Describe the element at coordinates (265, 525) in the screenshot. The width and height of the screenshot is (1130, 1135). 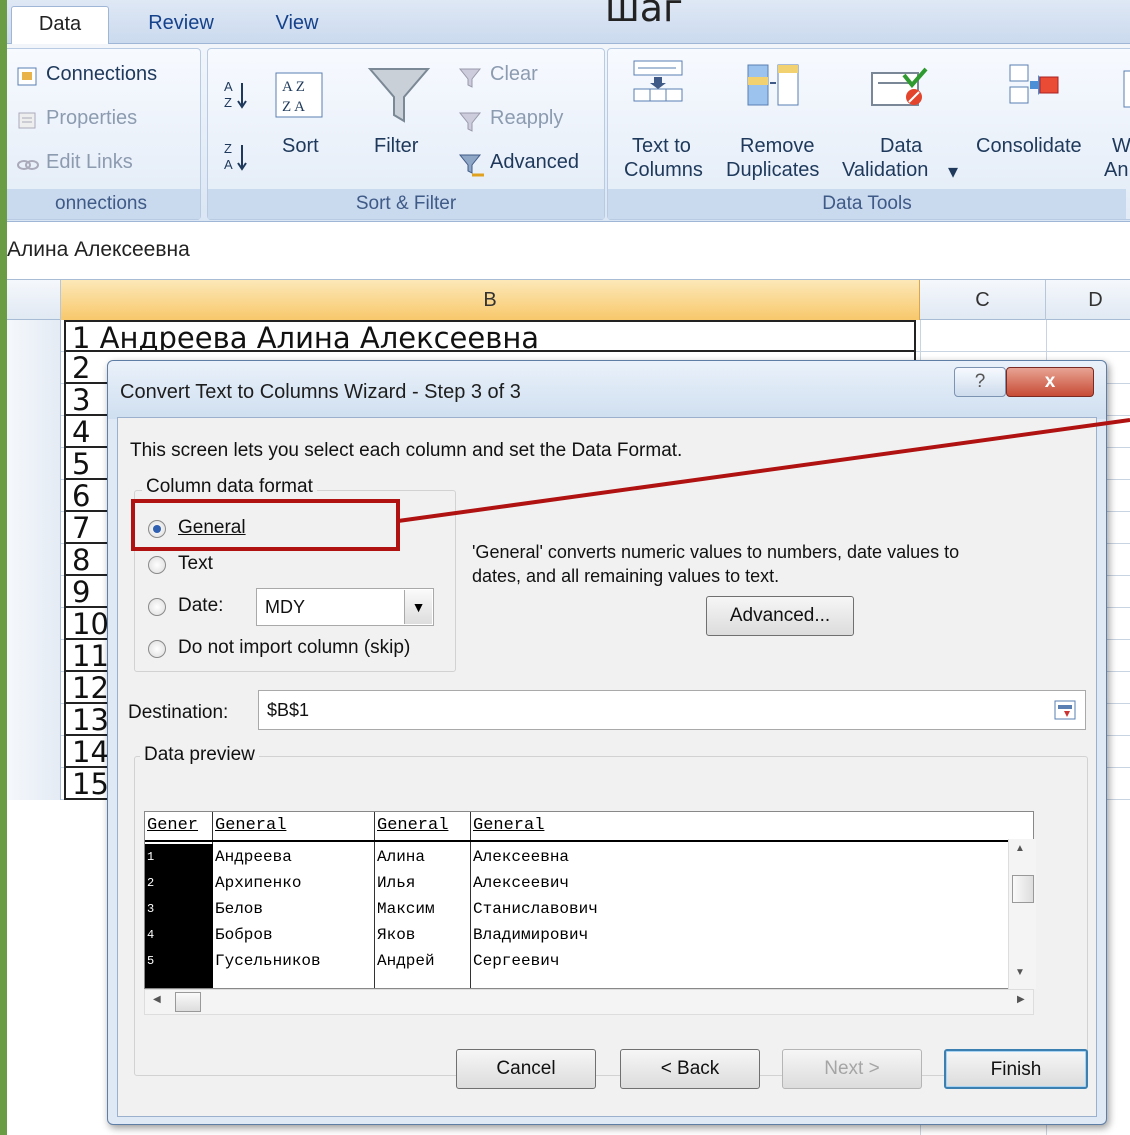
I see `callout-box` at that location.